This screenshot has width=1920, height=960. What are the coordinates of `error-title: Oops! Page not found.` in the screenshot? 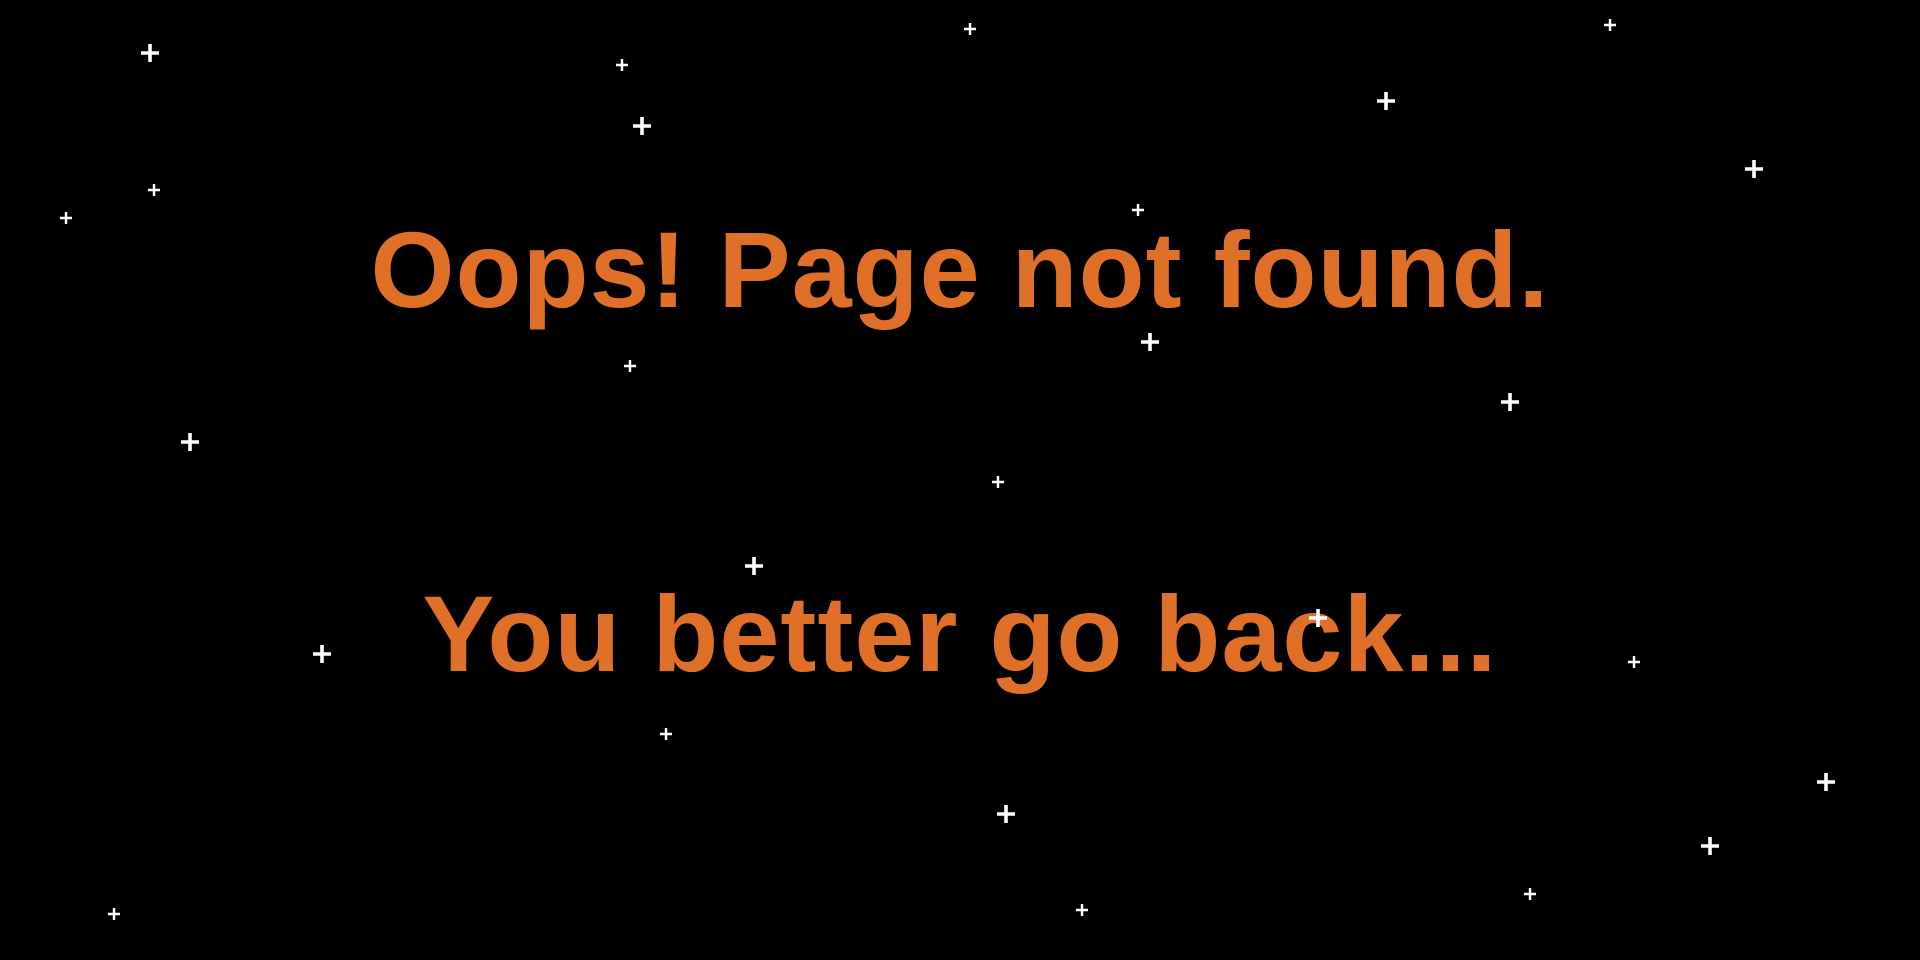 It's located at (960, 269).